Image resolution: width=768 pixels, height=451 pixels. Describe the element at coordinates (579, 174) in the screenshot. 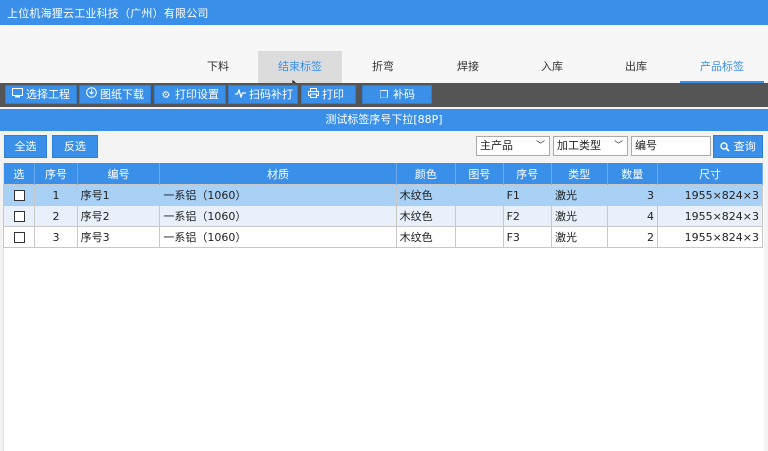

I see `col-type: 类型` at that location.